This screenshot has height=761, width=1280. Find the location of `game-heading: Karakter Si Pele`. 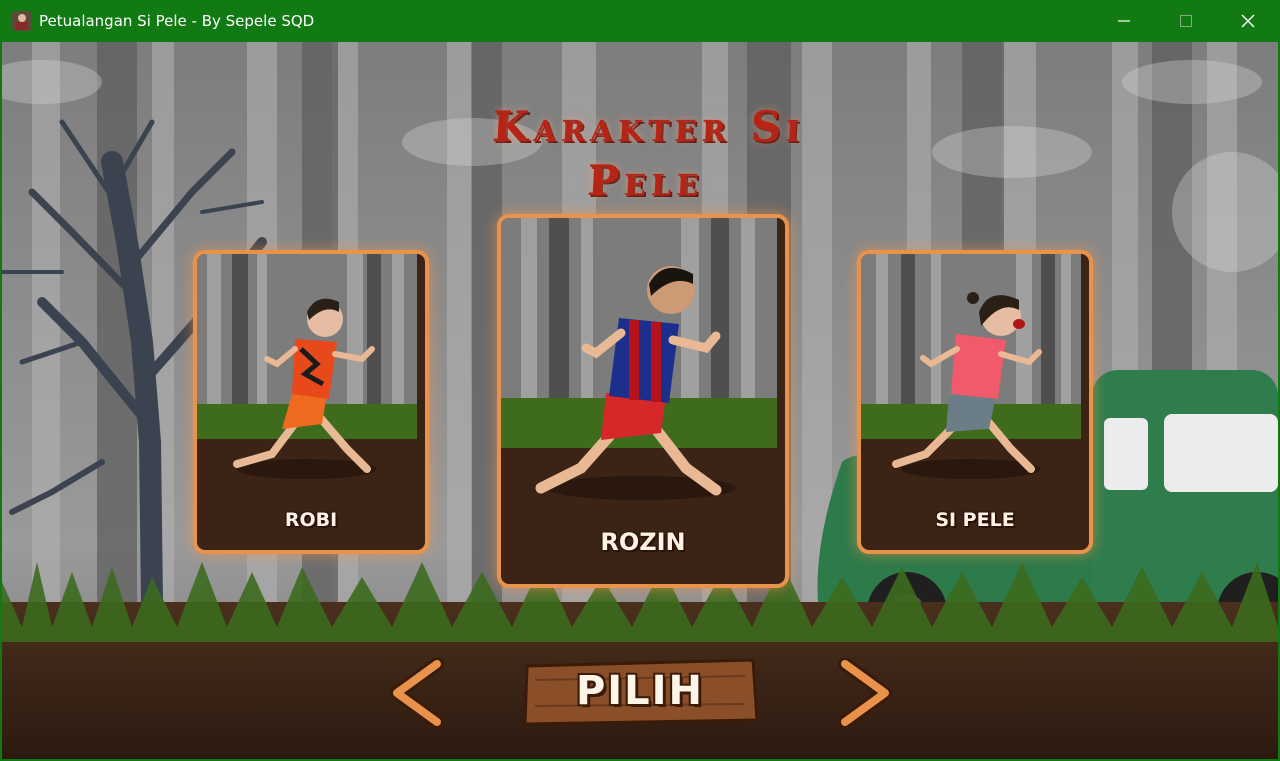

game-heading: Karakter Si Pele is located at coordinates (648, 153).